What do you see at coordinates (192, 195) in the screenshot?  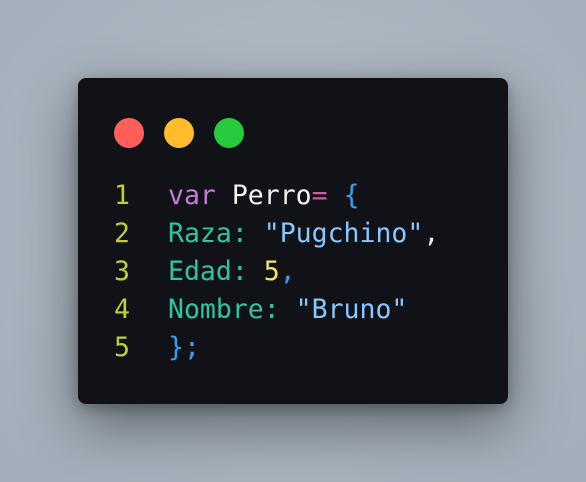 I see `code-token-keyword: var` at bounding box center [192, 195].